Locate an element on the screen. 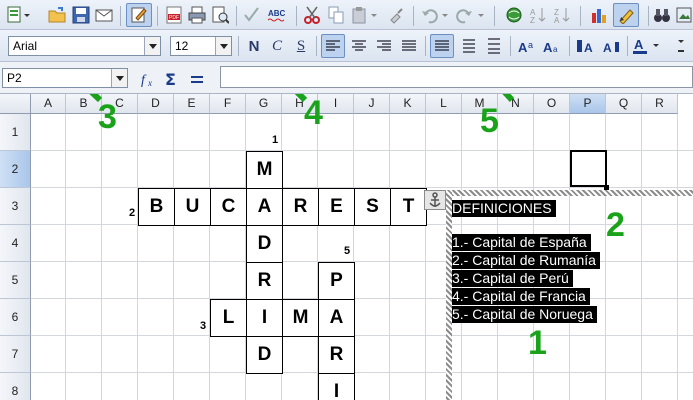  standard-toolbar: PDF ABC AZ ZA is located at coordinates (346, 15).